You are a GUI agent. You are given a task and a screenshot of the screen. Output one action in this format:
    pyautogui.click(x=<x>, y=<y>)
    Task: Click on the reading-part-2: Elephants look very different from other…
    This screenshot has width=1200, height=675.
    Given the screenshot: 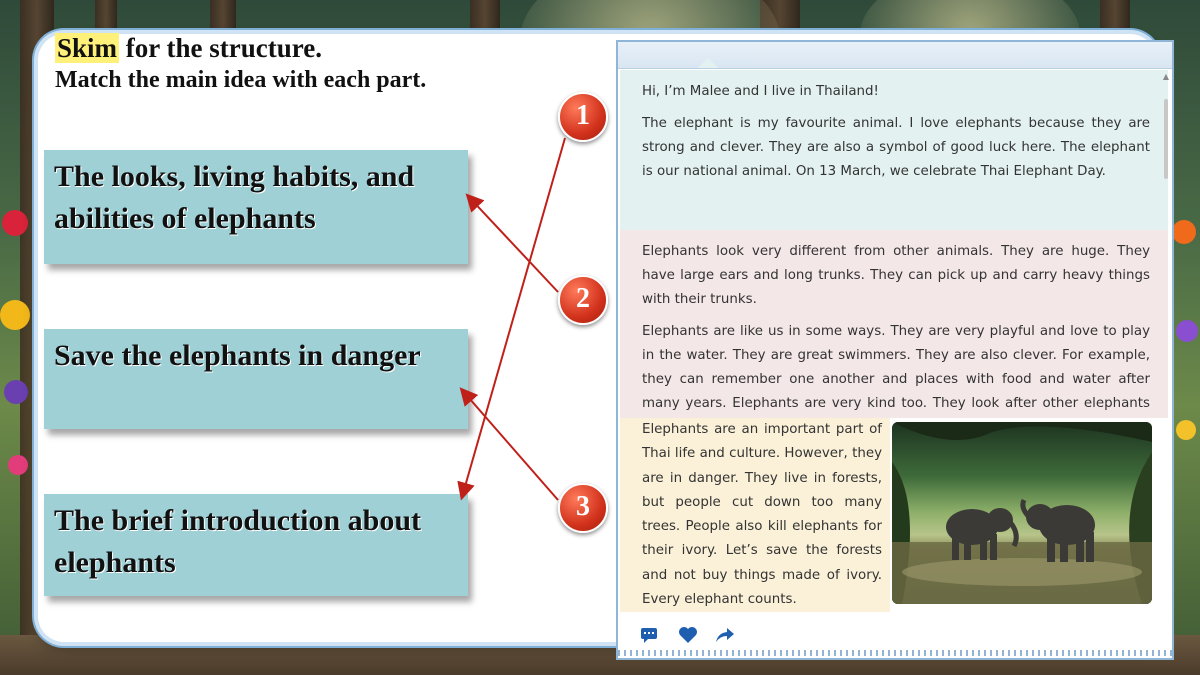 What is the action you would take?
    pyautogui.click(x=894, y=340)
    